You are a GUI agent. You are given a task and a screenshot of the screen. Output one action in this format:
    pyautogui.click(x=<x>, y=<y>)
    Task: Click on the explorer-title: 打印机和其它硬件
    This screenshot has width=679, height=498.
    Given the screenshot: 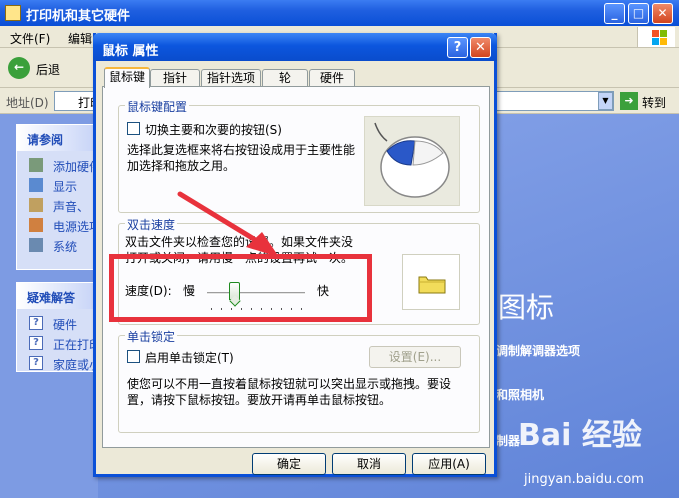 What is the action you would take?
    pyautogui.click(x=78, y=16)
    